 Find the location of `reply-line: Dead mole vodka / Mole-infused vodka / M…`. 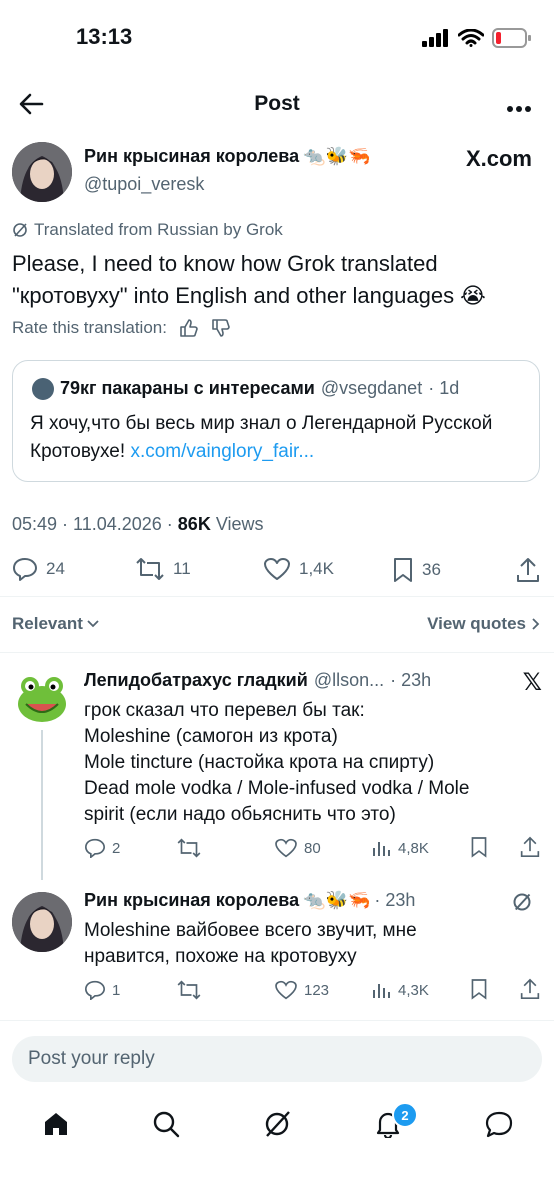

reply-line: Dead mole vodka / Mole-infused vodka / M… is located at coordinates (277, 788).